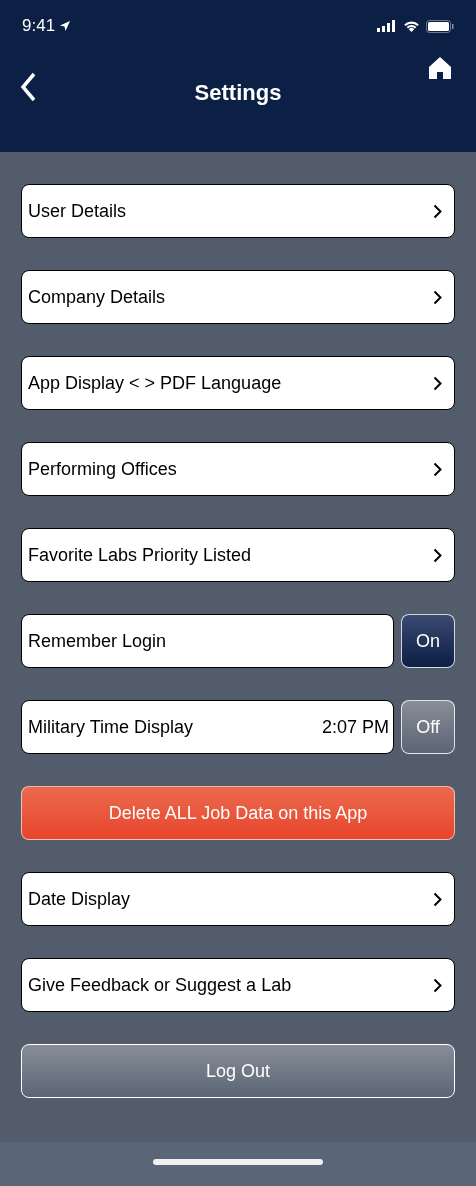 This screenshot has width=476, height=1186. I want to click on toggle-button: On, so click(428, 641).